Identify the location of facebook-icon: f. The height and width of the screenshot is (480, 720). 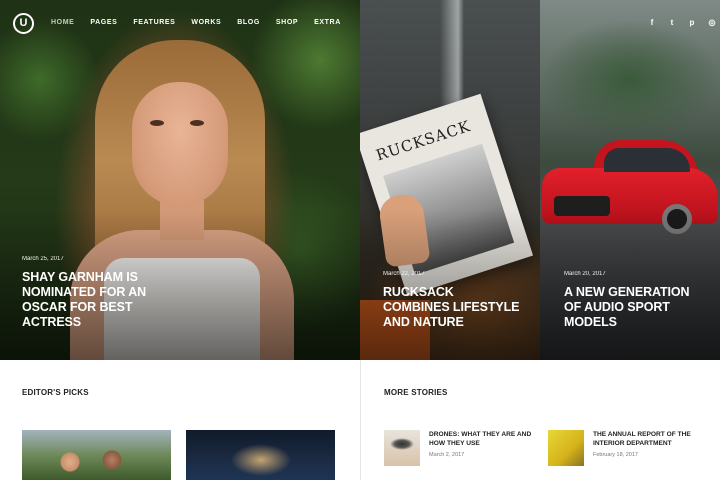
(652, 22).